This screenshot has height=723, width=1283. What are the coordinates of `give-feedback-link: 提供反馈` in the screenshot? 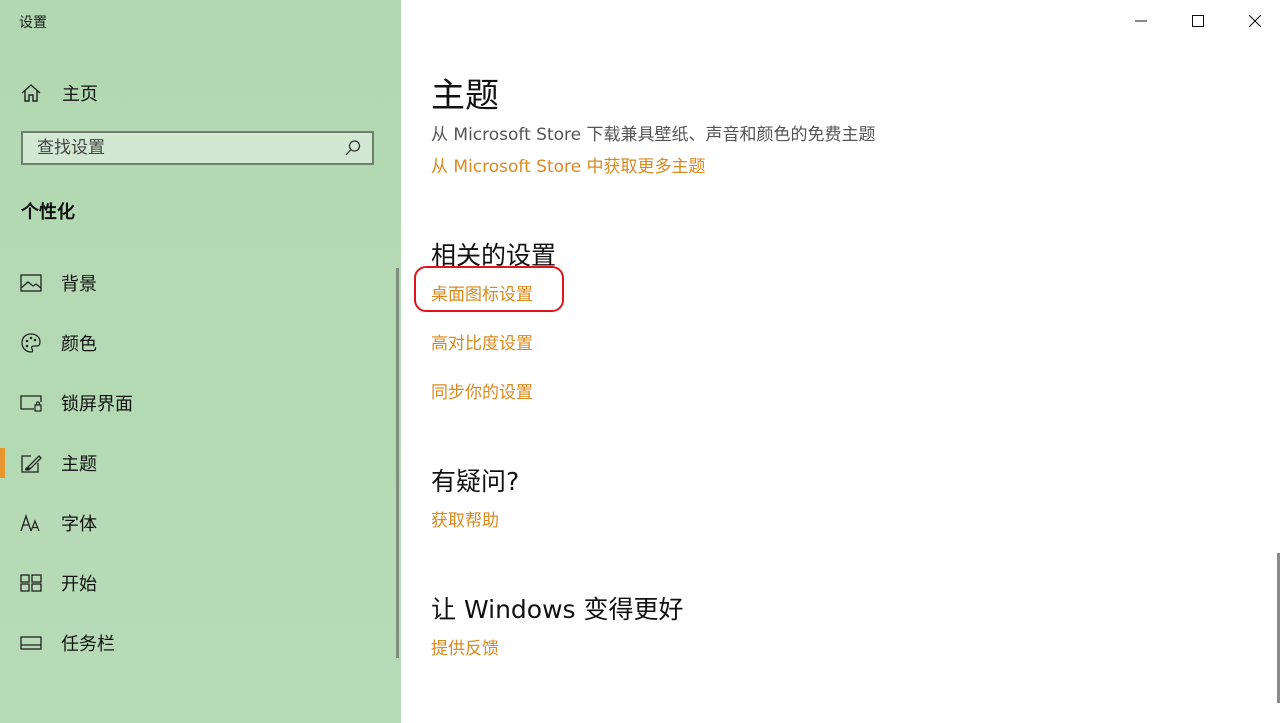 It's located at (465, 646).